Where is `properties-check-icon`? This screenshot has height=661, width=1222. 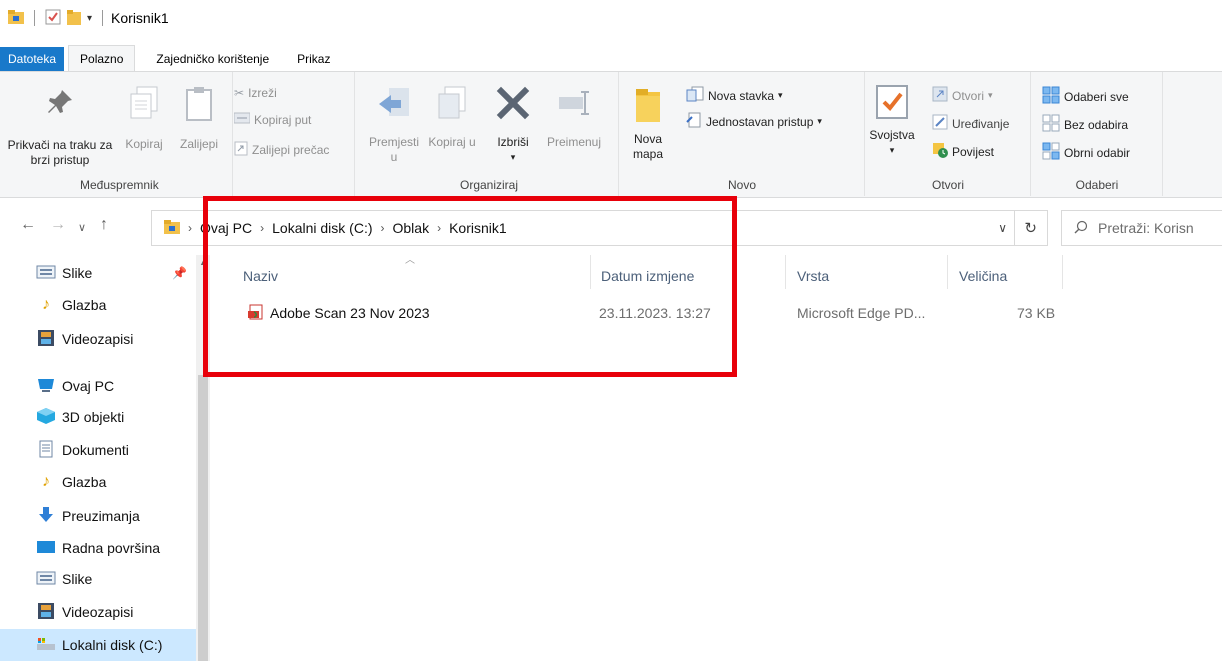
properties-check-icon is located at coordinates (53, 18).